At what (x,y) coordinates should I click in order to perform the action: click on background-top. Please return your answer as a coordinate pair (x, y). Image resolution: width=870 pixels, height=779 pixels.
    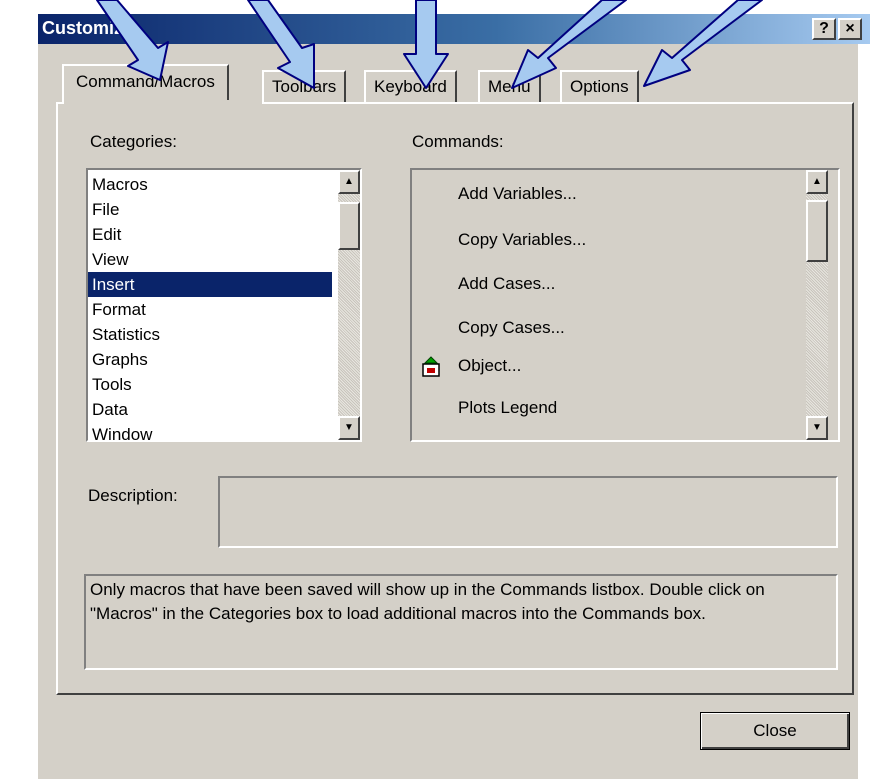
    Looking at the image, I should click on (435, 7).